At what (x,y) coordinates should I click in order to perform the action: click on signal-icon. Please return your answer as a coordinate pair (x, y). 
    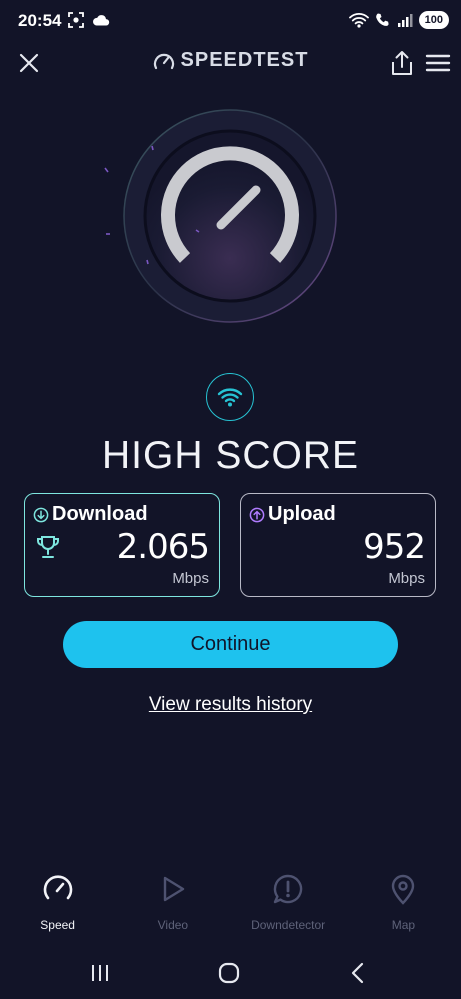
    Looking at the image, I should click on (405, 20).